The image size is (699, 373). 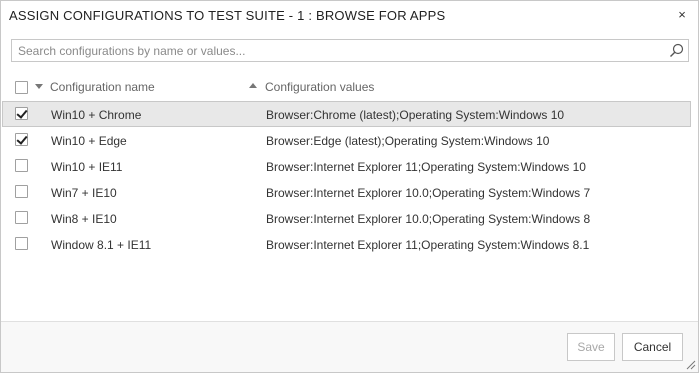 I want to click on resize-grip-icon, so click(x=691, y=365).